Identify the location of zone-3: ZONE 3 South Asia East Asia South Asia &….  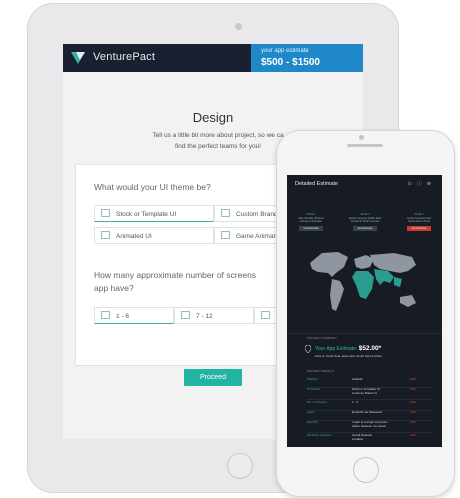
(419, 222).